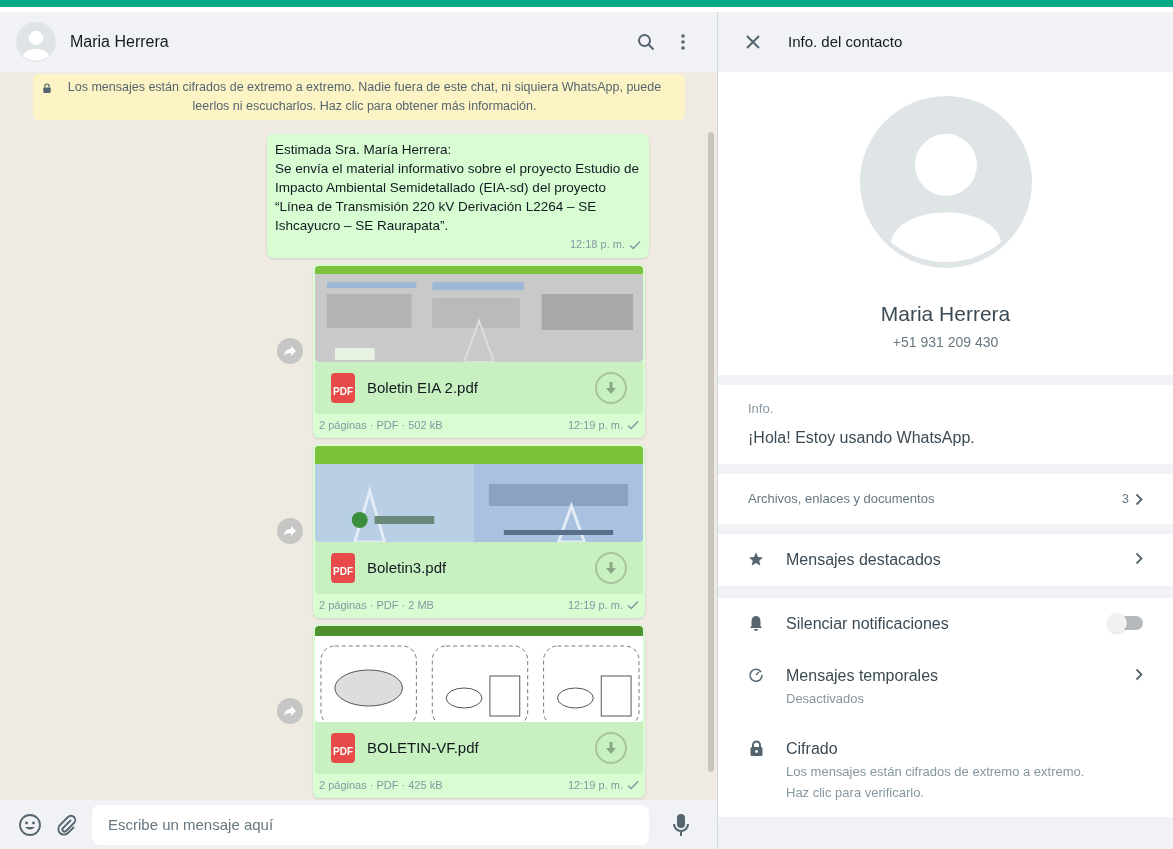 The width and height of the screenshot is (1173, 849). Describe the element at coordinates (845, 41) in the screenshot. I see `panel-title: Info. del contacto` at that location.